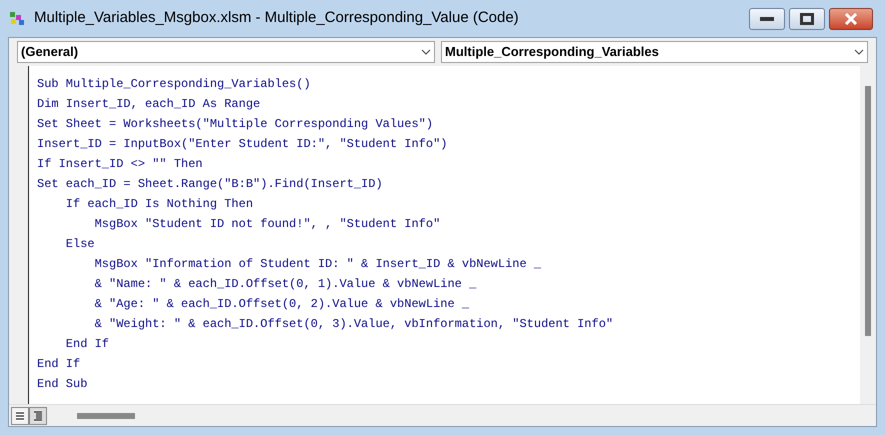  I want to click on dropdown-value: Multiple_Corresponding_Variables, so click(552, 52).